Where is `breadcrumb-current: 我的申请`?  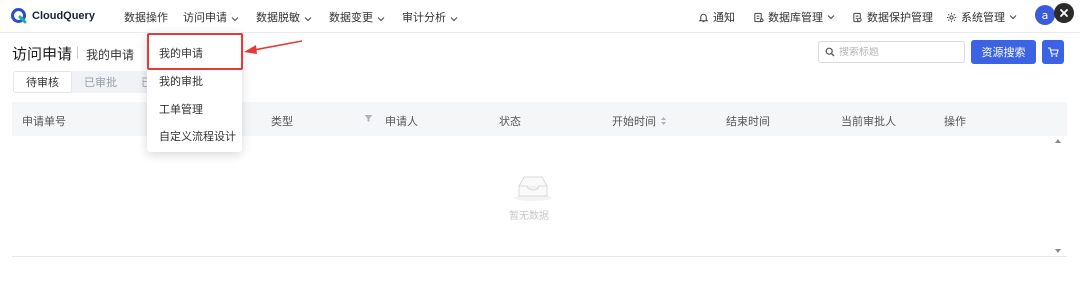 breadcrumb-current: 我的申请 is located at coordinates (110, 55).